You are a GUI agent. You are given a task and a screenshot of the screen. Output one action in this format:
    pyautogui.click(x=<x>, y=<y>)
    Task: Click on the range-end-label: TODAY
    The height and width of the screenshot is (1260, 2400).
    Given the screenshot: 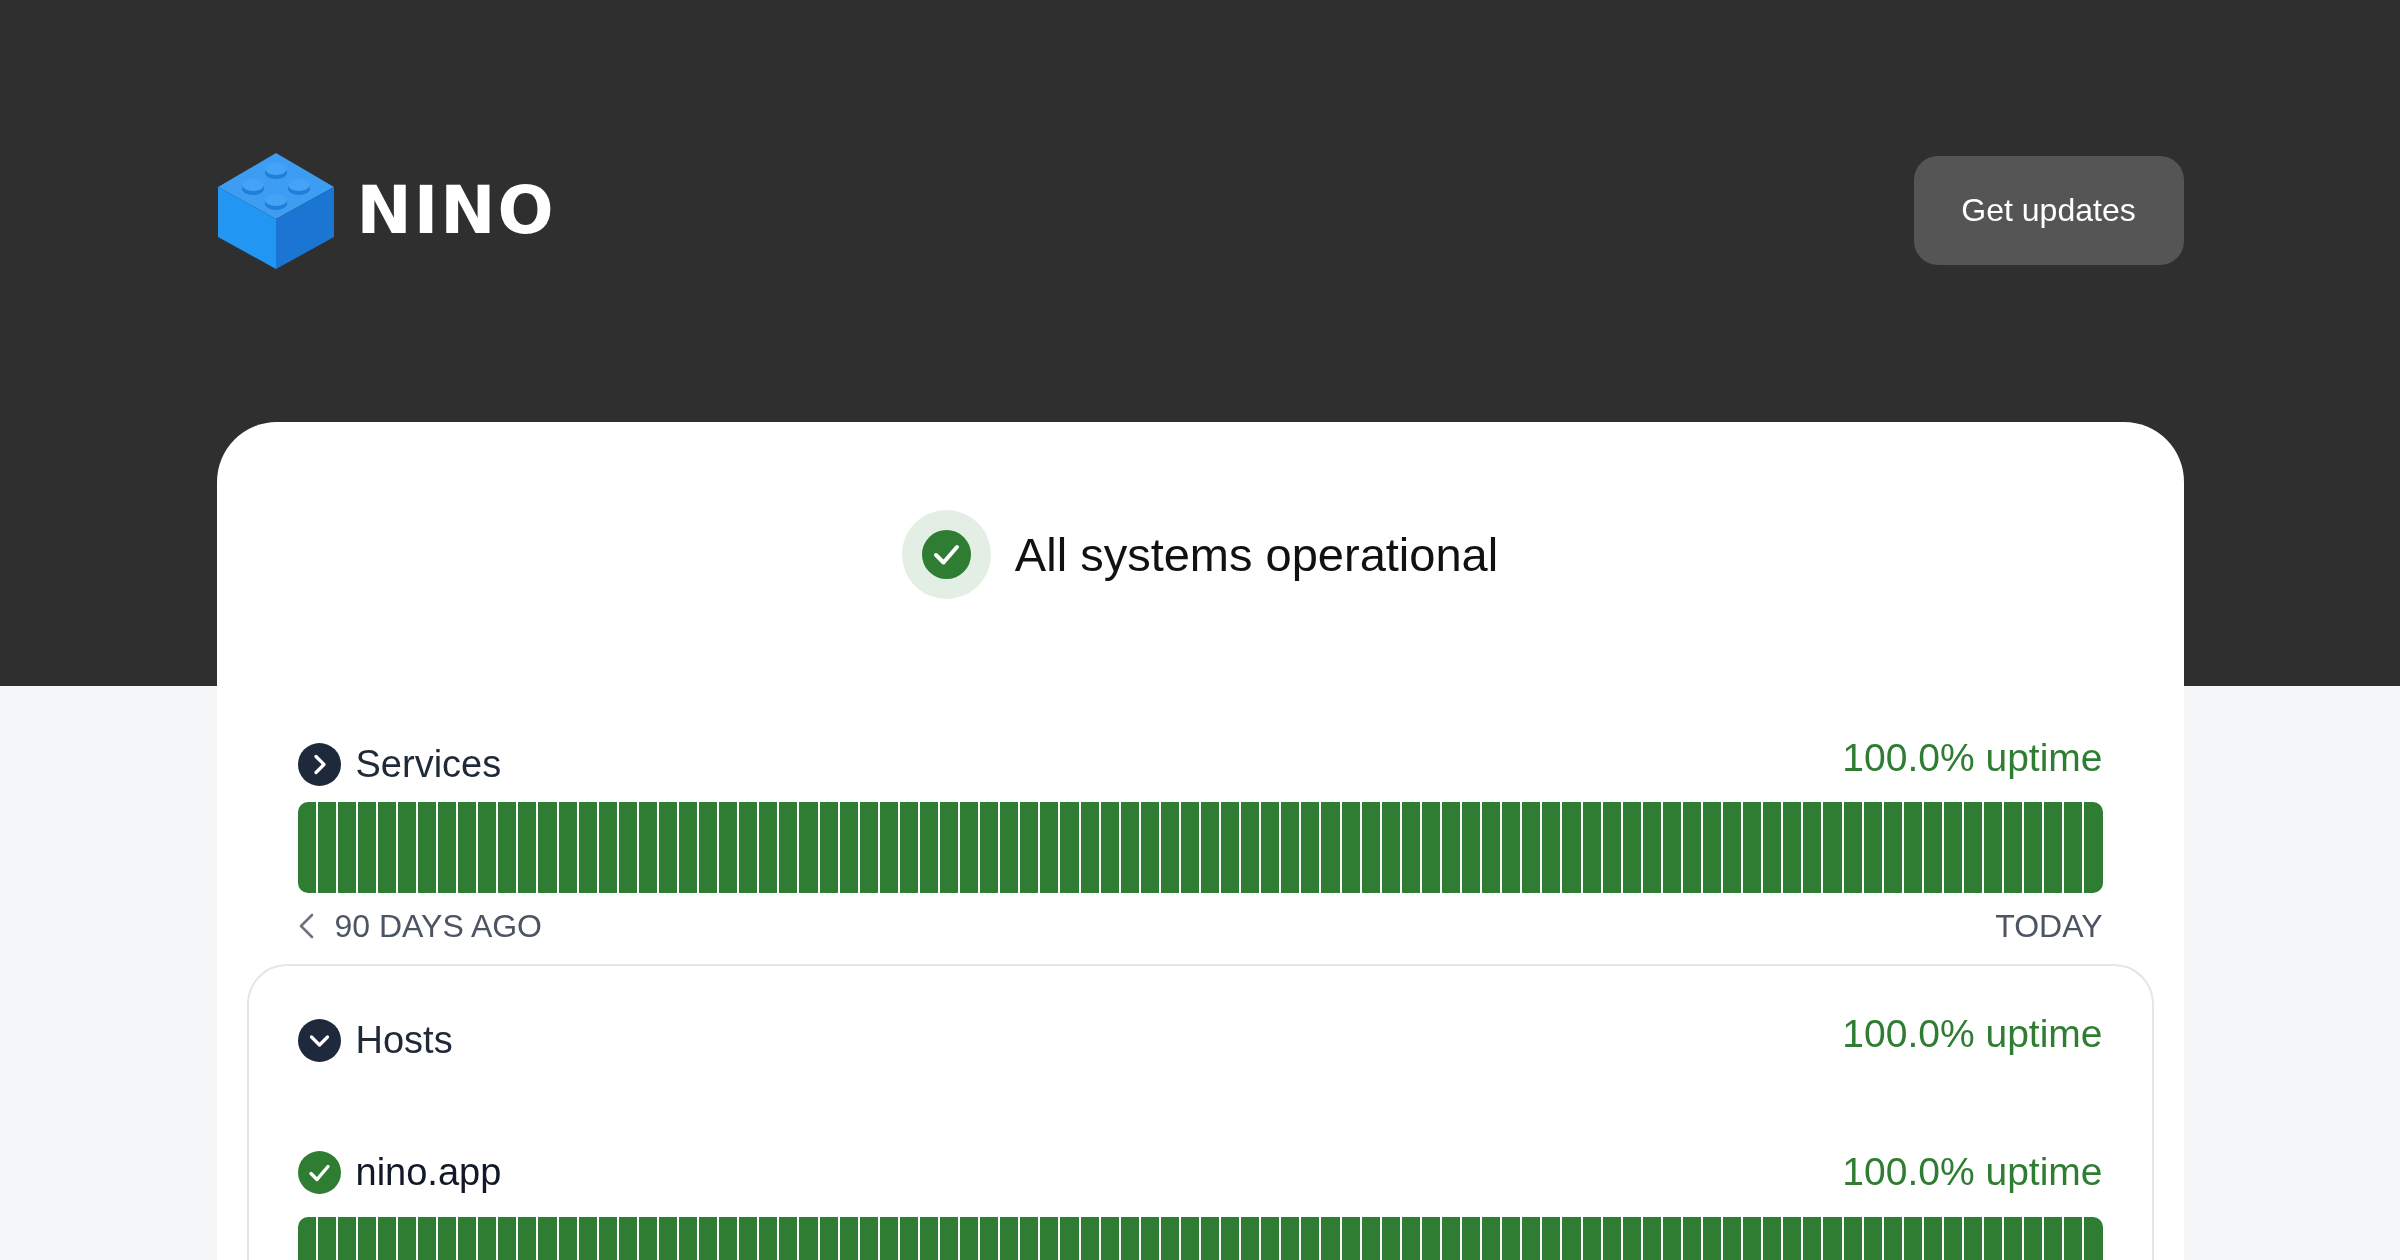 What is the action you would take?
    pyautogui.click(x=2049, y=926)
    